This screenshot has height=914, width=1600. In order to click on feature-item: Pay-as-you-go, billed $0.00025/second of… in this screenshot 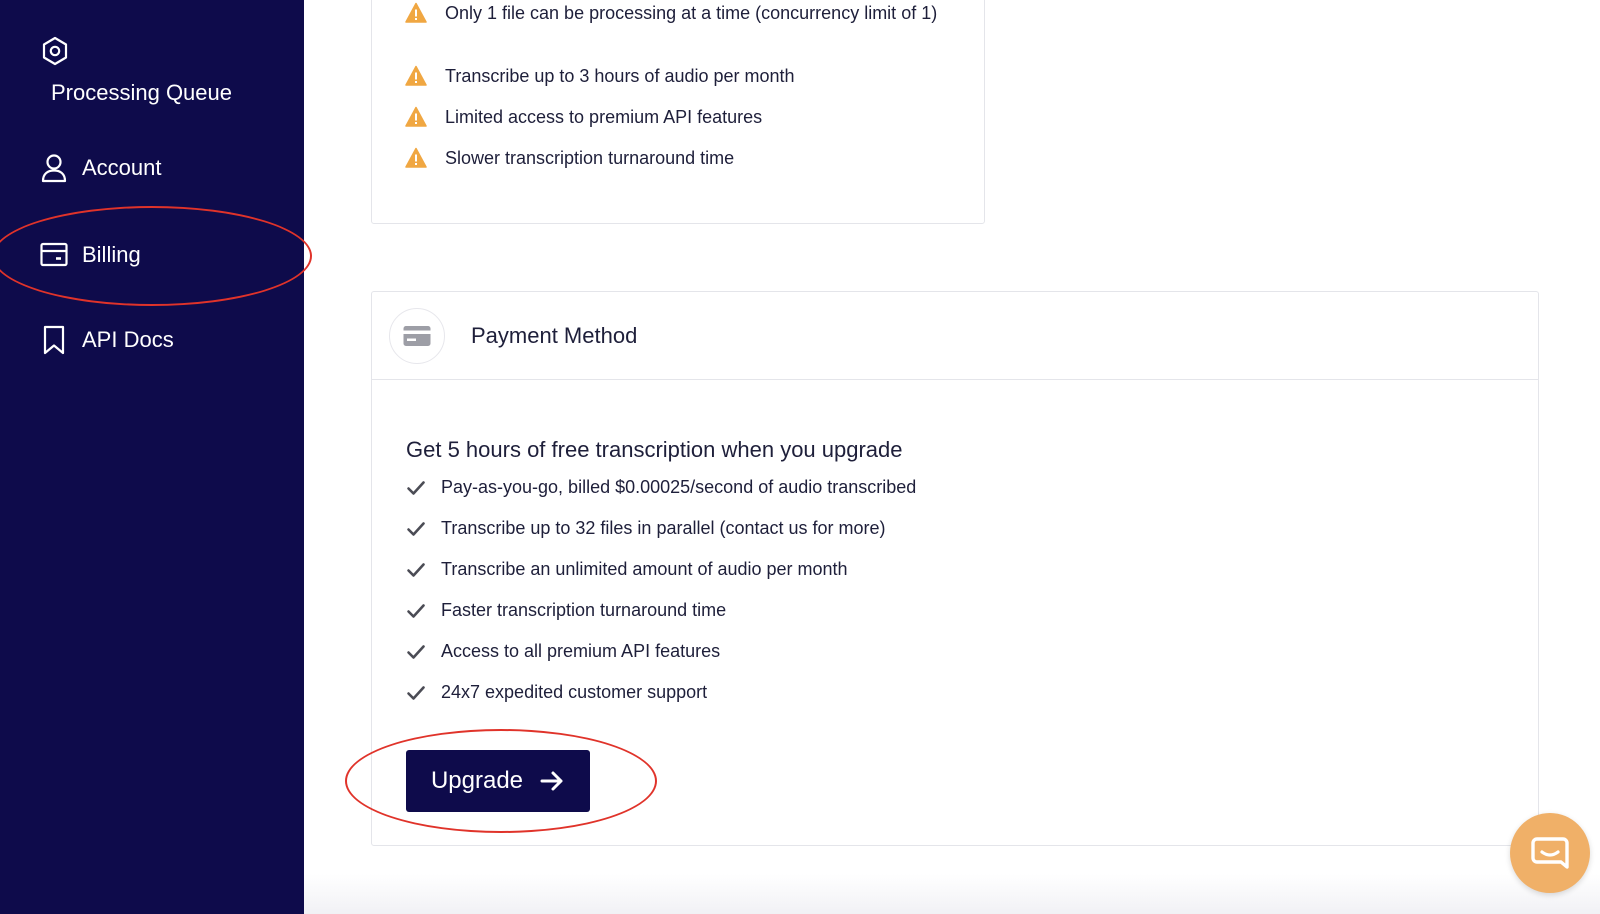, I will do `click(661, 487)`.